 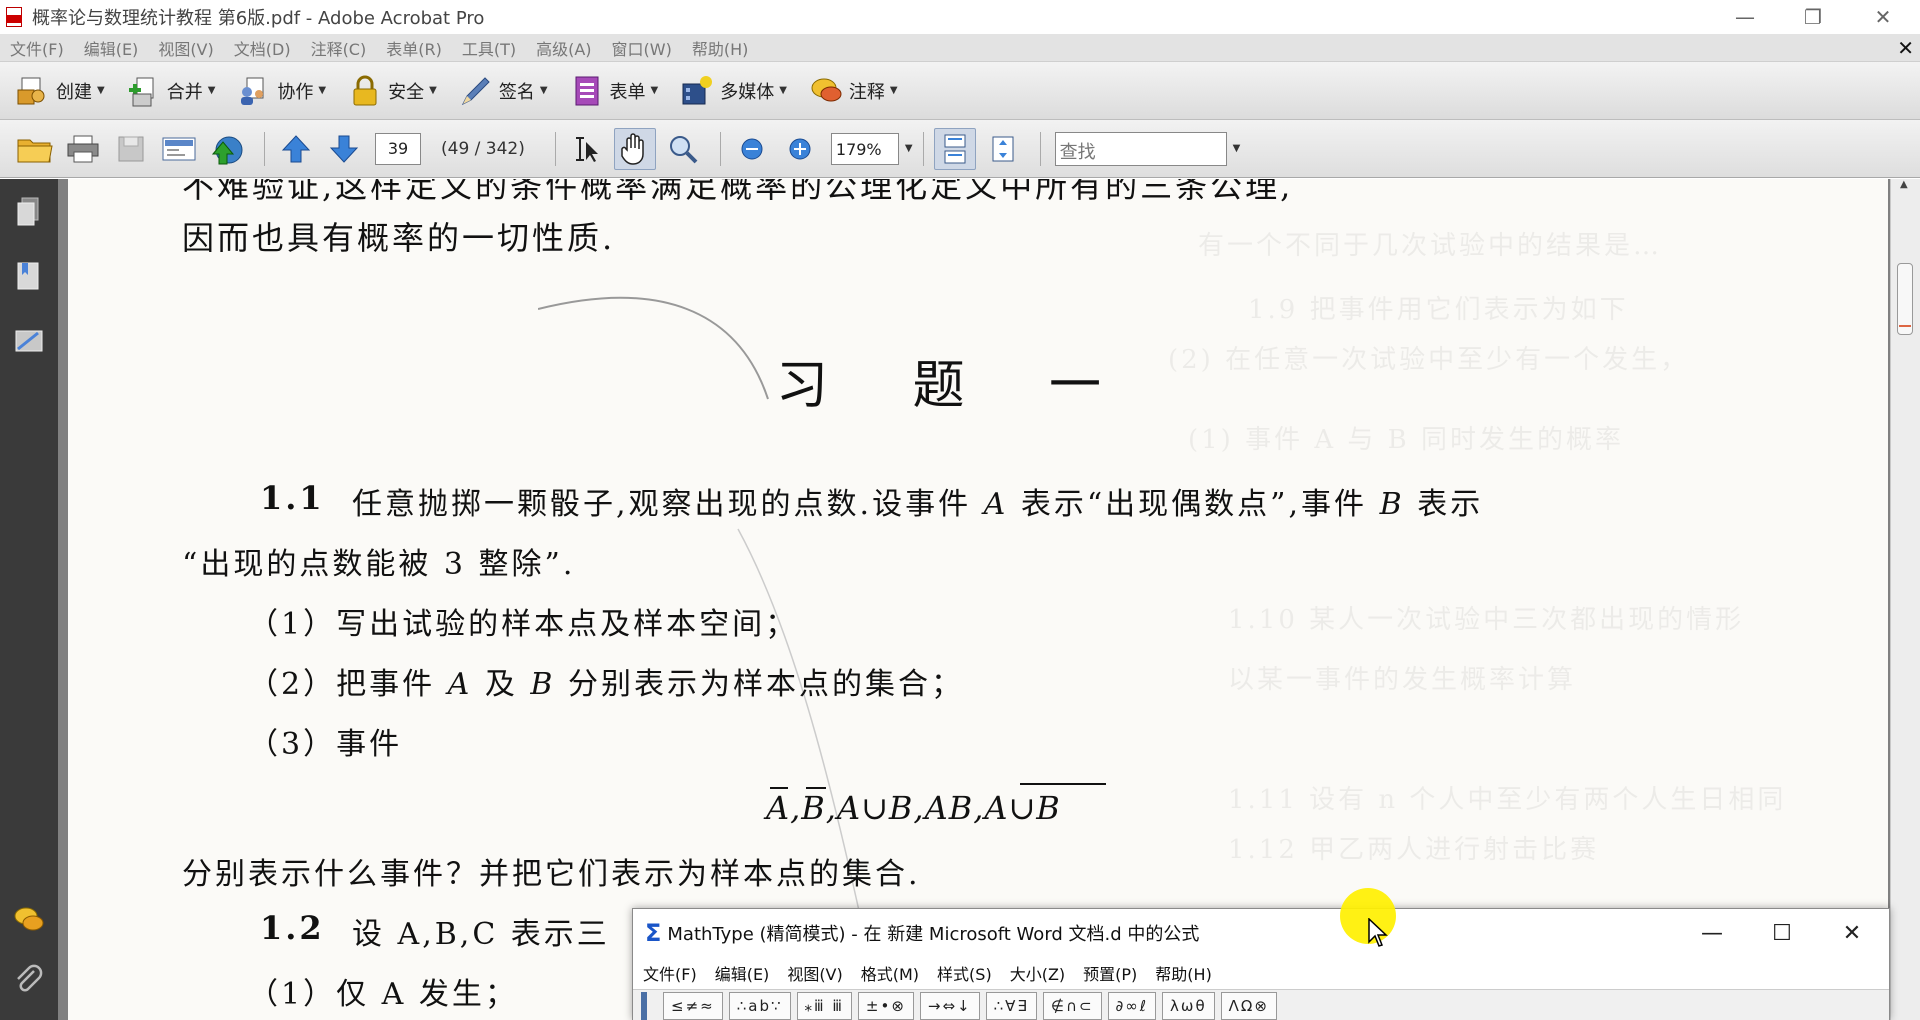 I want to click on comments-panel-icon, so click(x=29, y=920).